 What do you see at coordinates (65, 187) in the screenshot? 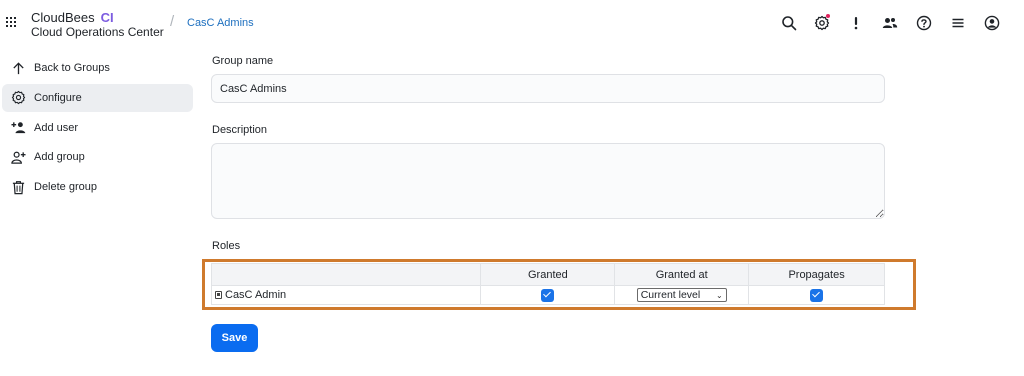
I see `sidebar-item-label: Delete group` at bounding box center [65, 187].